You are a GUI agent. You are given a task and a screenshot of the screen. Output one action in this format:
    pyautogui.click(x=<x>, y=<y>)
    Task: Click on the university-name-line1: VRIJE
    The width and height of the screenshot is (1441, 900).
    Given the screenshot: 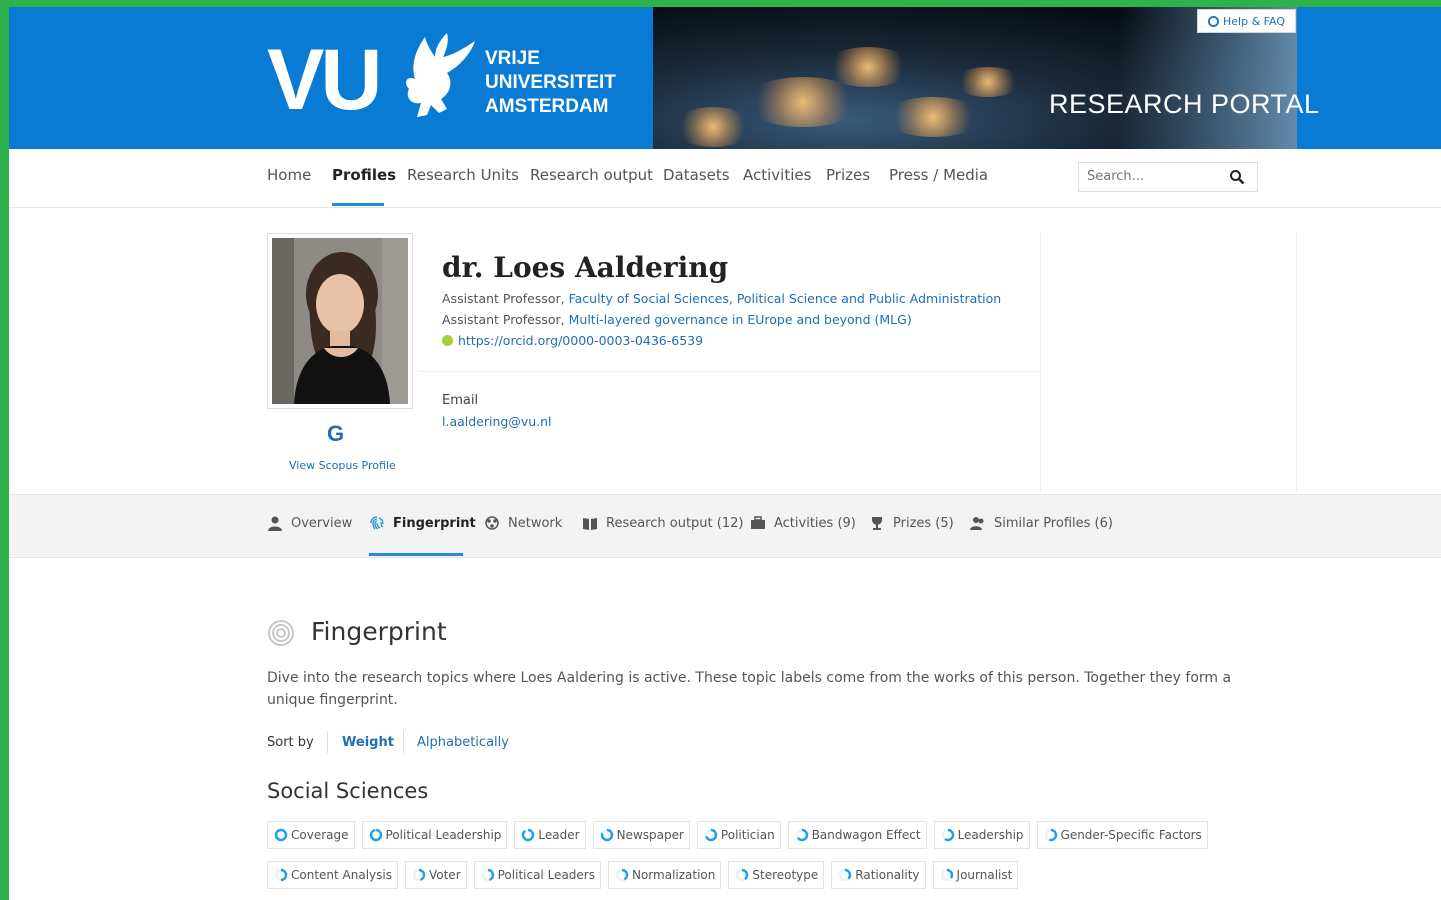 What is the action you would take?
    pyautogui.click(x=512, y=58)
    